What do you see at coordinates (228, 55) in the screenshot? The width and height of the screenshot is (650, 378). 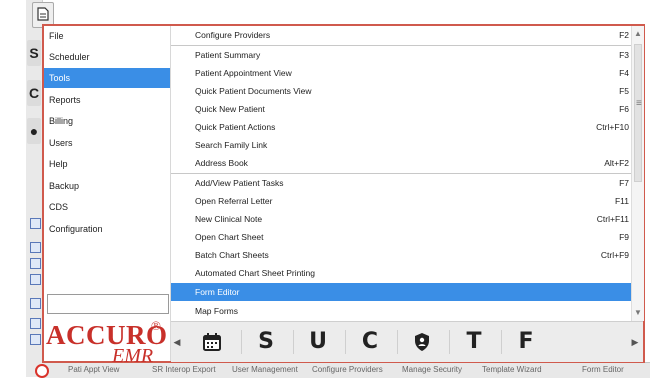 I see `menu-item-label: Patient Summary` at bounding box center [228, 55].